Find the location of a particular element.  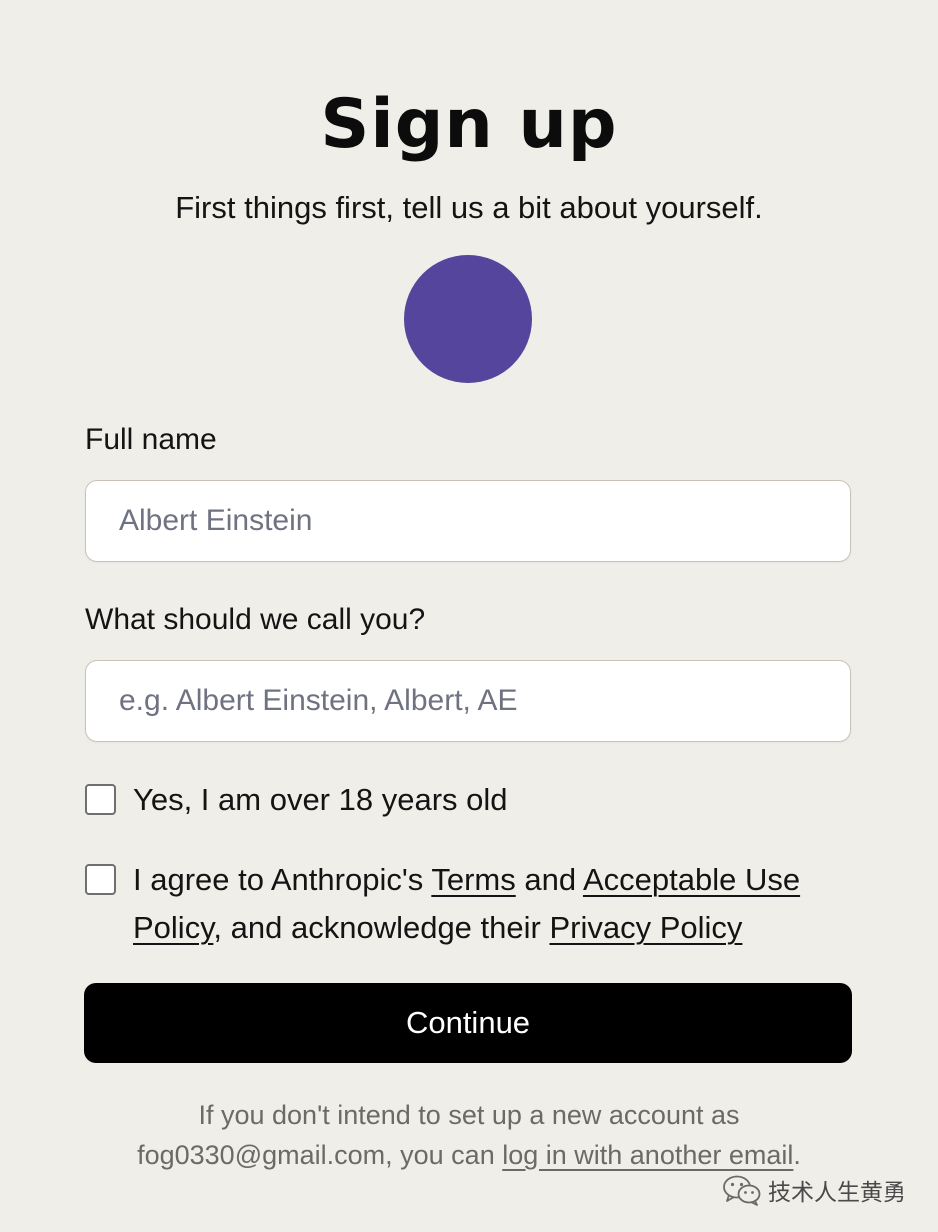

footer-text-3: . is located at coordinates (797, 1155).